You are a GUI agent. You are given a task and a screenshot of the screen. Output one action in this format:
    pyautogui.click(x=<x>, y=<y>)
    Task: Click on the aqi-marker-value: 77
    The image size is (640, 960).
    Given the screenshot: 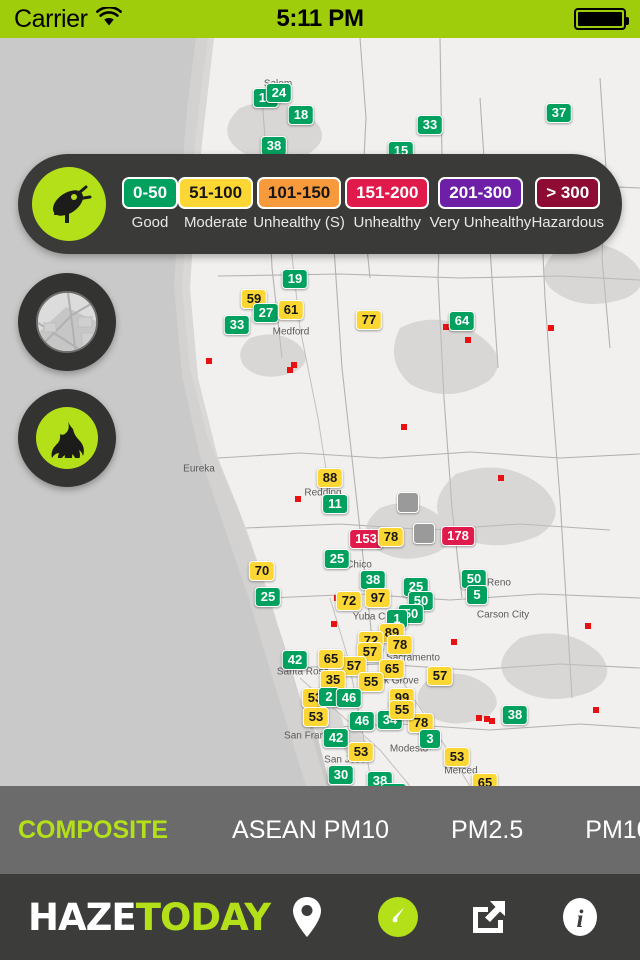 What is the action you would take?
    pyautogui.click(x=369, y=320)
    